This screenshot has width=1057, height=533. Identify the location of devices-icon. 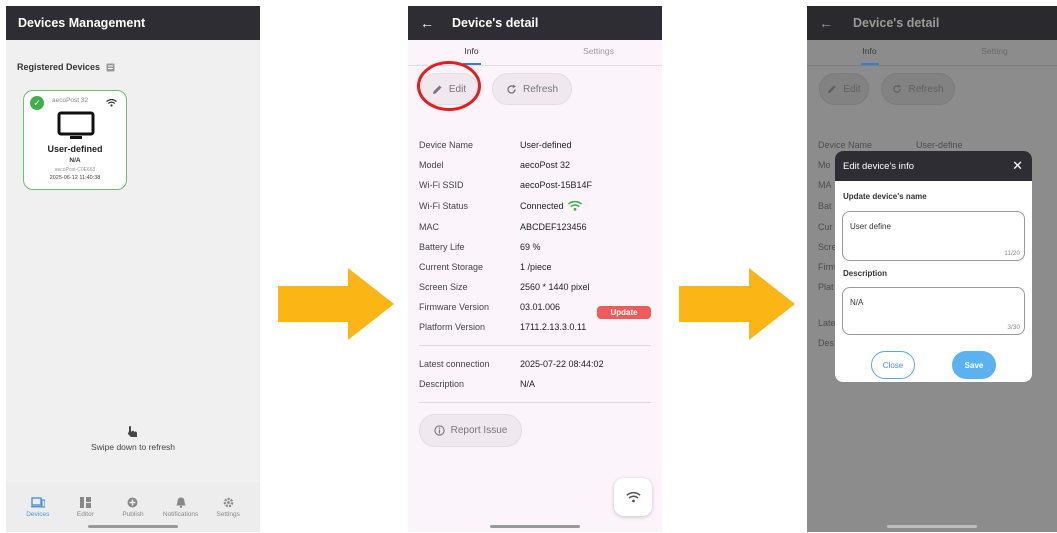
(37, 502).